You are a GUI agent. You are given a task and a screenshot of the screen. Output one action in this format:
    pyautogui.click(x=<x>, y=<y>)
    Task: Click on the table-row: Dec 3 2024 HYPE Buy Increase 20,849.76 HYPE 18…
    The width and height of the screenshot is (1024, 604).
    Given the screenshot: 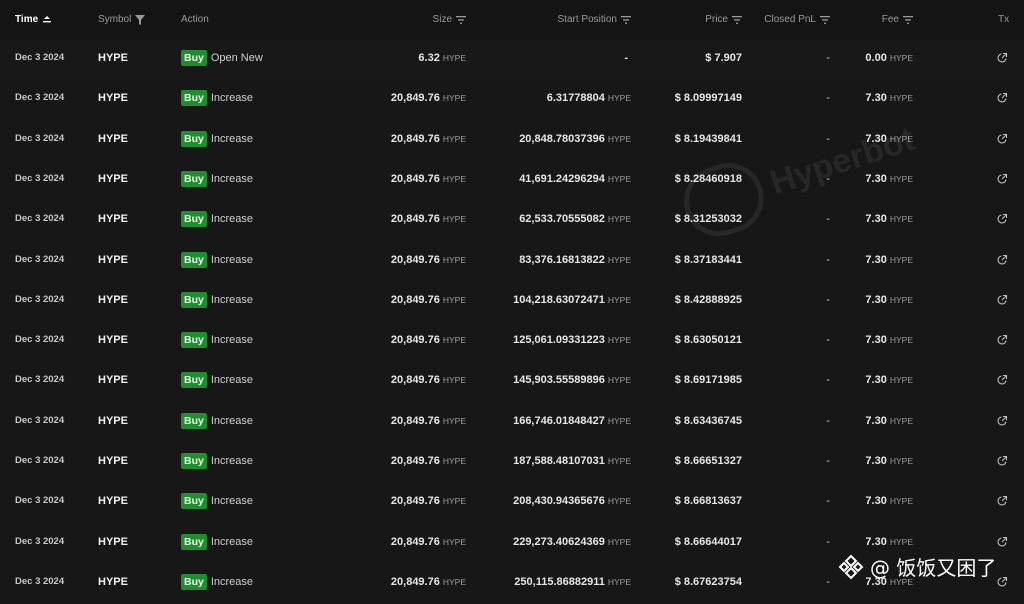 What is the action you would take?
    pyautogui.click(x=512, y=463)
    